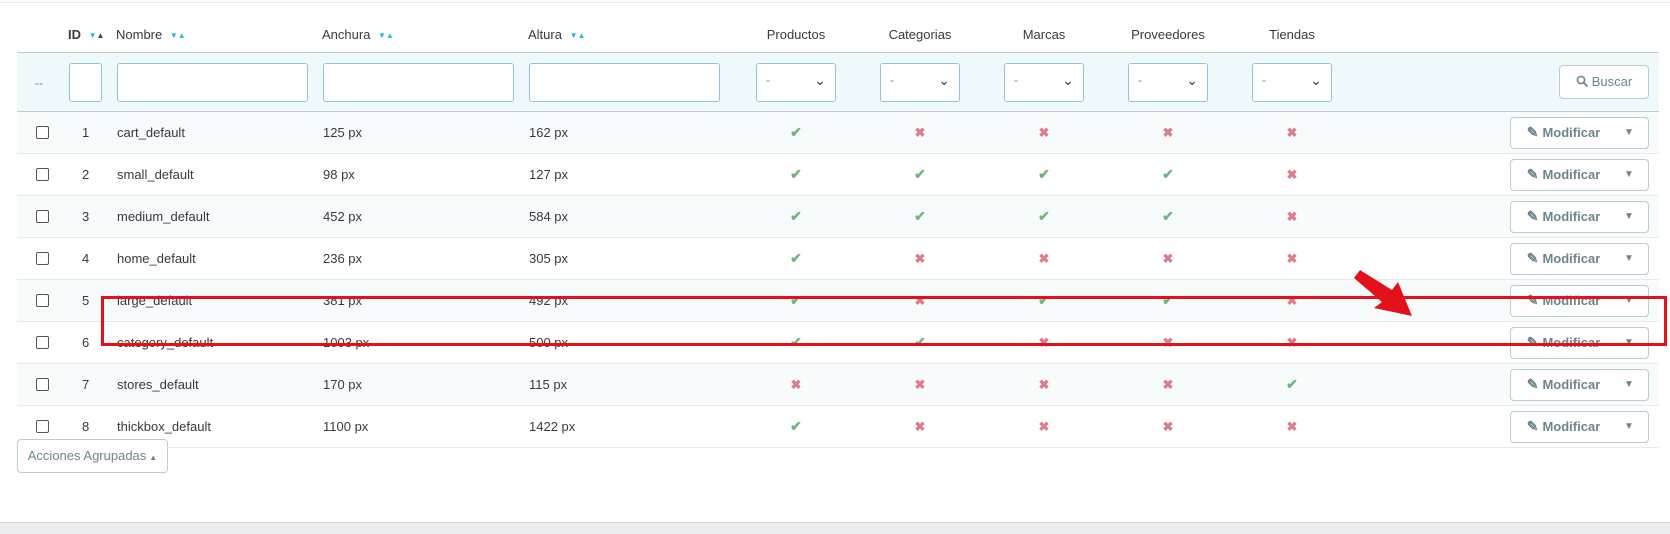  I want to click on filter-products-select: - ⌄, so click(796, 82).